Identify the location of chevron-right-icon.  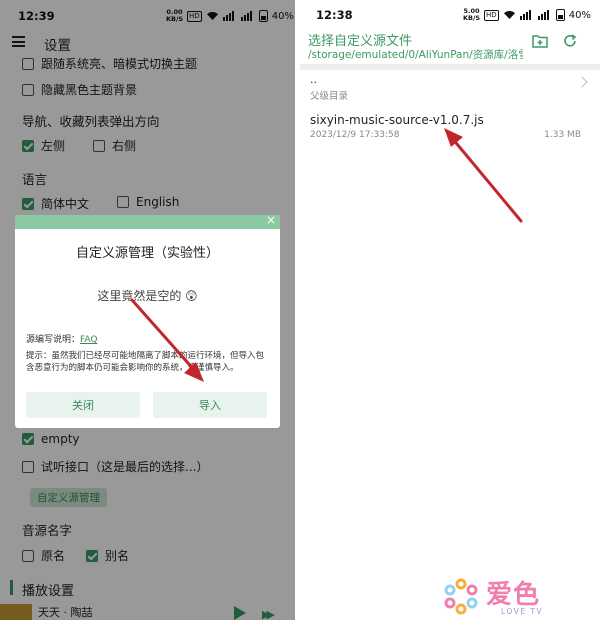
(582, 82).